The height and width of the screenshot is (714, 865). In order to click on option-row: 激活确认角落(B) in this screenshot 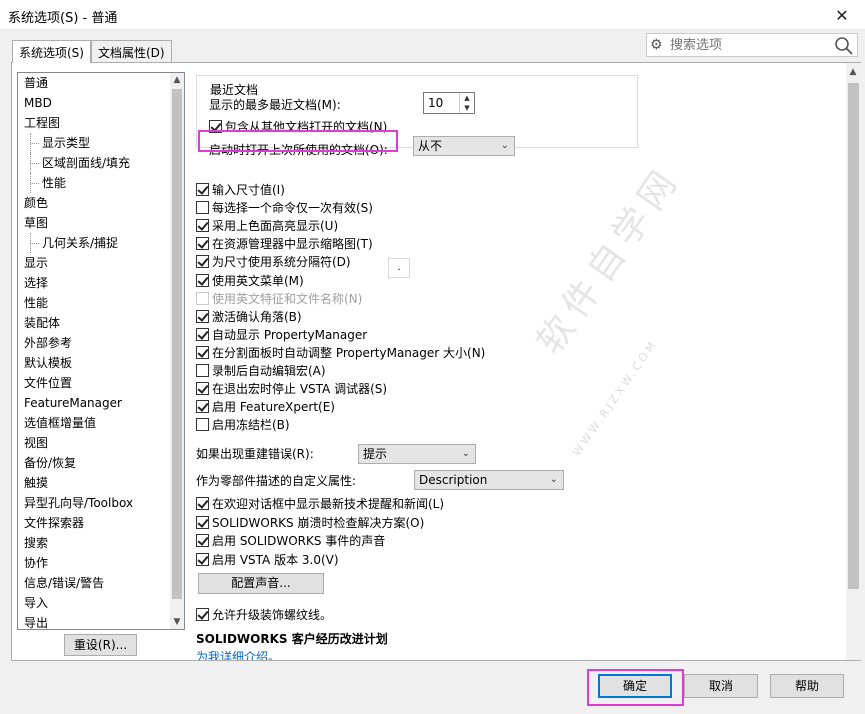, I will do `click(249, 316)`.